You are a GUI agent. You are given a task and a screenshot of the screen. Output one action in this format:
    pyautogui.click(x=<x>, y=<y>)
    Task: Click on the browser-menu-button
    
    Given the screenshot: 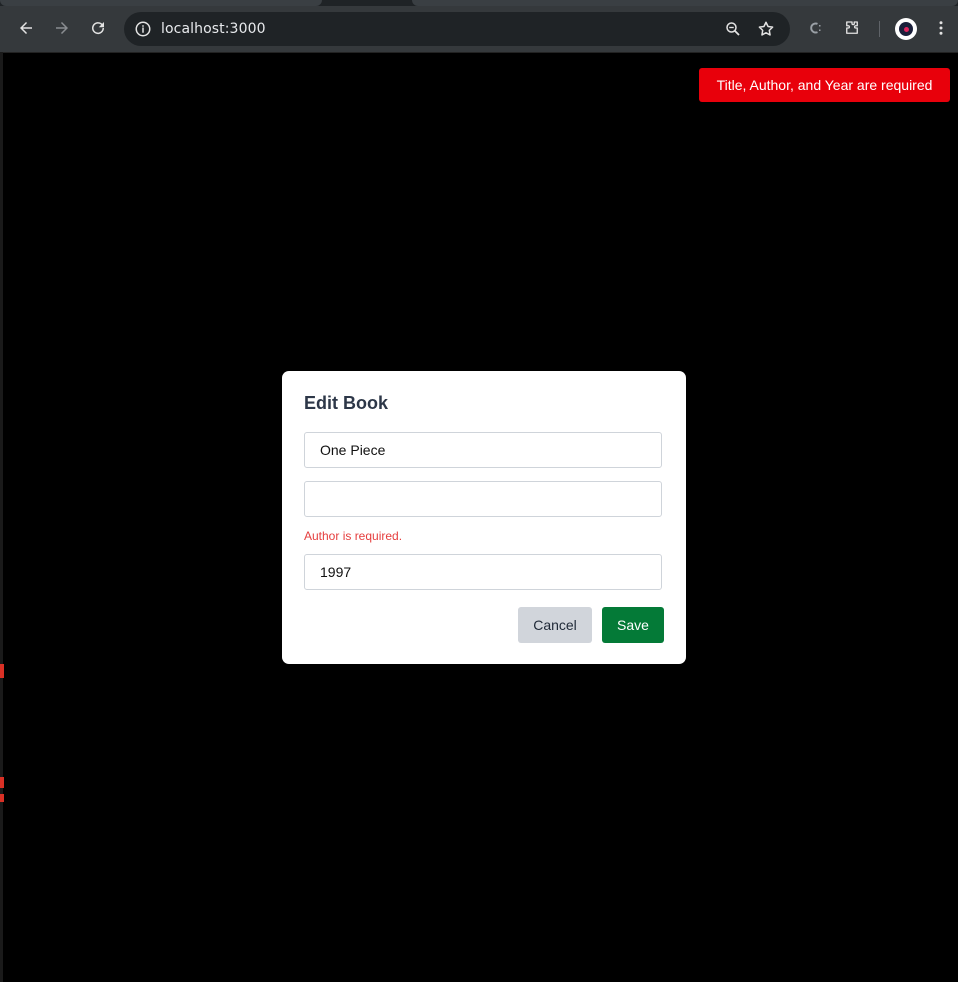 What is the action you would take?
    pyautogui.click(x=941, y=28)
    